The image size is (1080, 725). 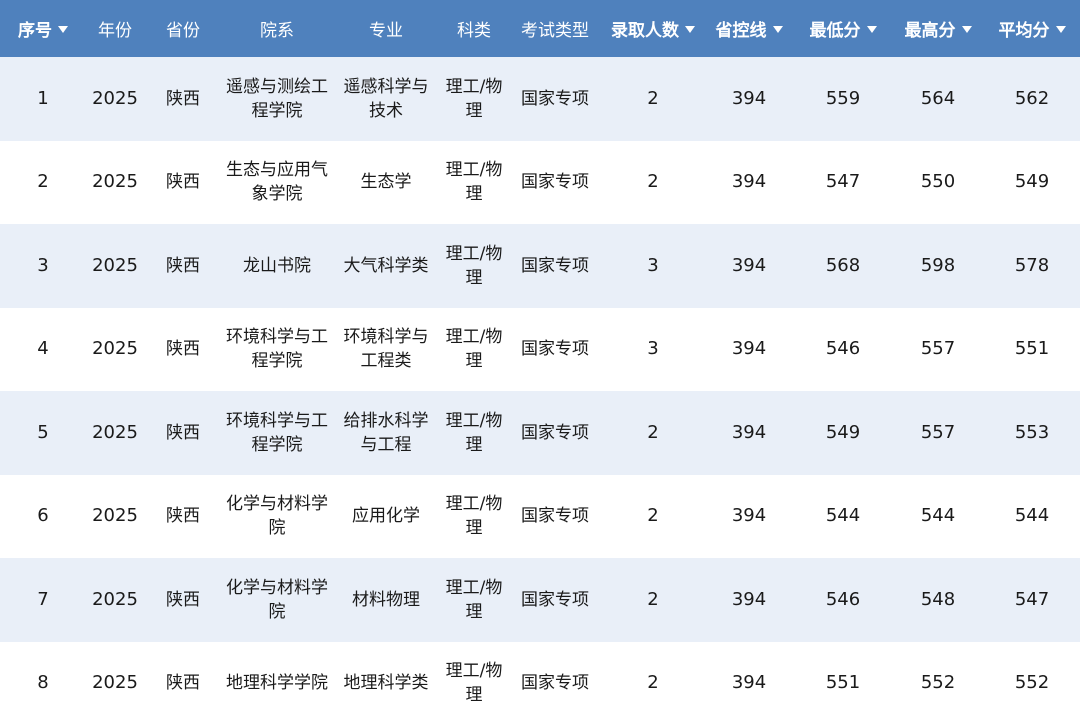 What do you see at coordinates (843, 517) in the screenshot?
I see `cell-min-score: 544` at bounding box center [843, 517].